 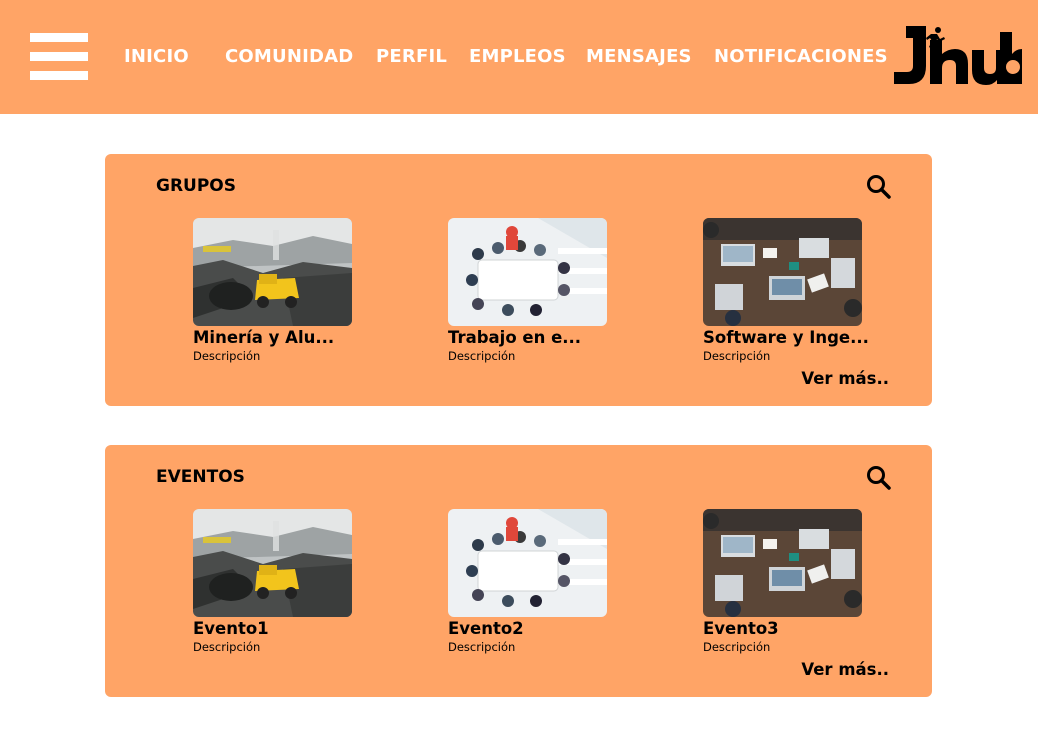 What do you see at coordinates (196, 186) in the screenshot?
I see `groups-title: GRUPOS` at bounding box center [196, 186].